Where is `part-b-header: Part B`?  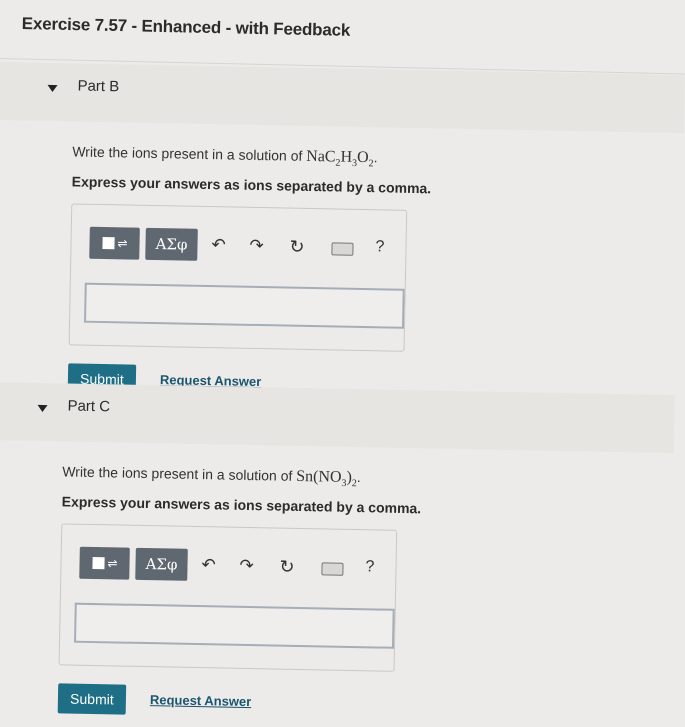
part-b-header: Part B is located at coordinates (342, 98).